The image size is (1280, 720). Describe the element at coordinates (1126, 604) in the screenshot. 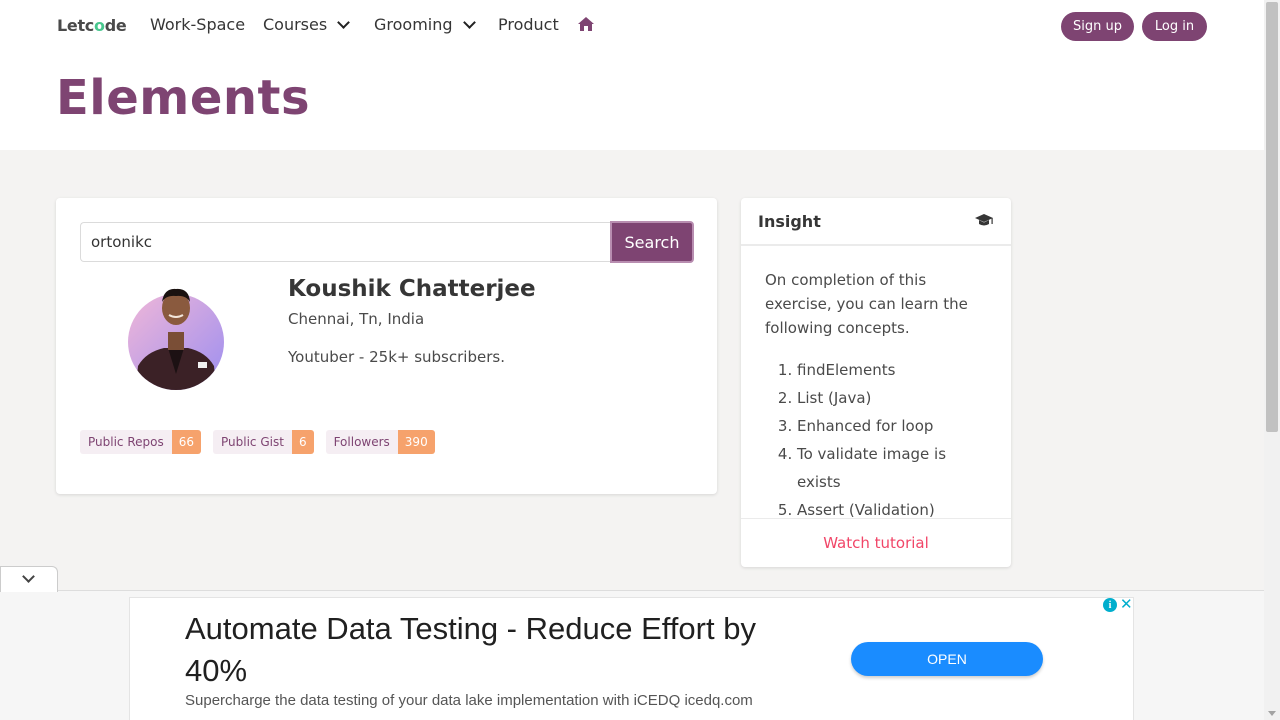

I see `close-icon: ✕` at that location.